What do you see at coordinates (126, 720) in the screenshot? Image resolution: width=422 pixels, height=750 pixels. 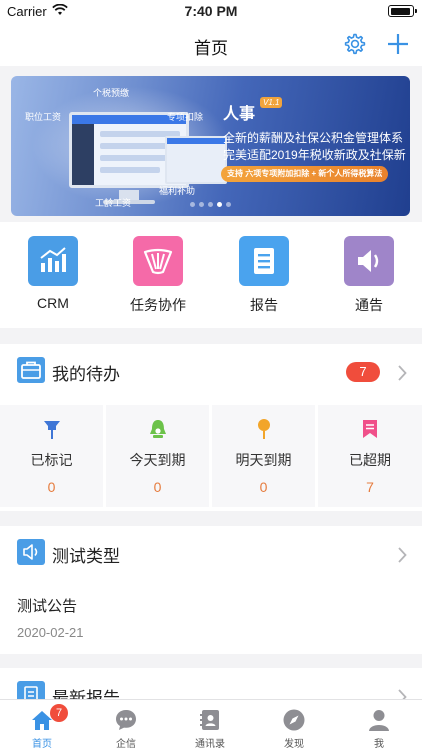 I see `chat-bubble-icon` at bounding box center [126, 720].